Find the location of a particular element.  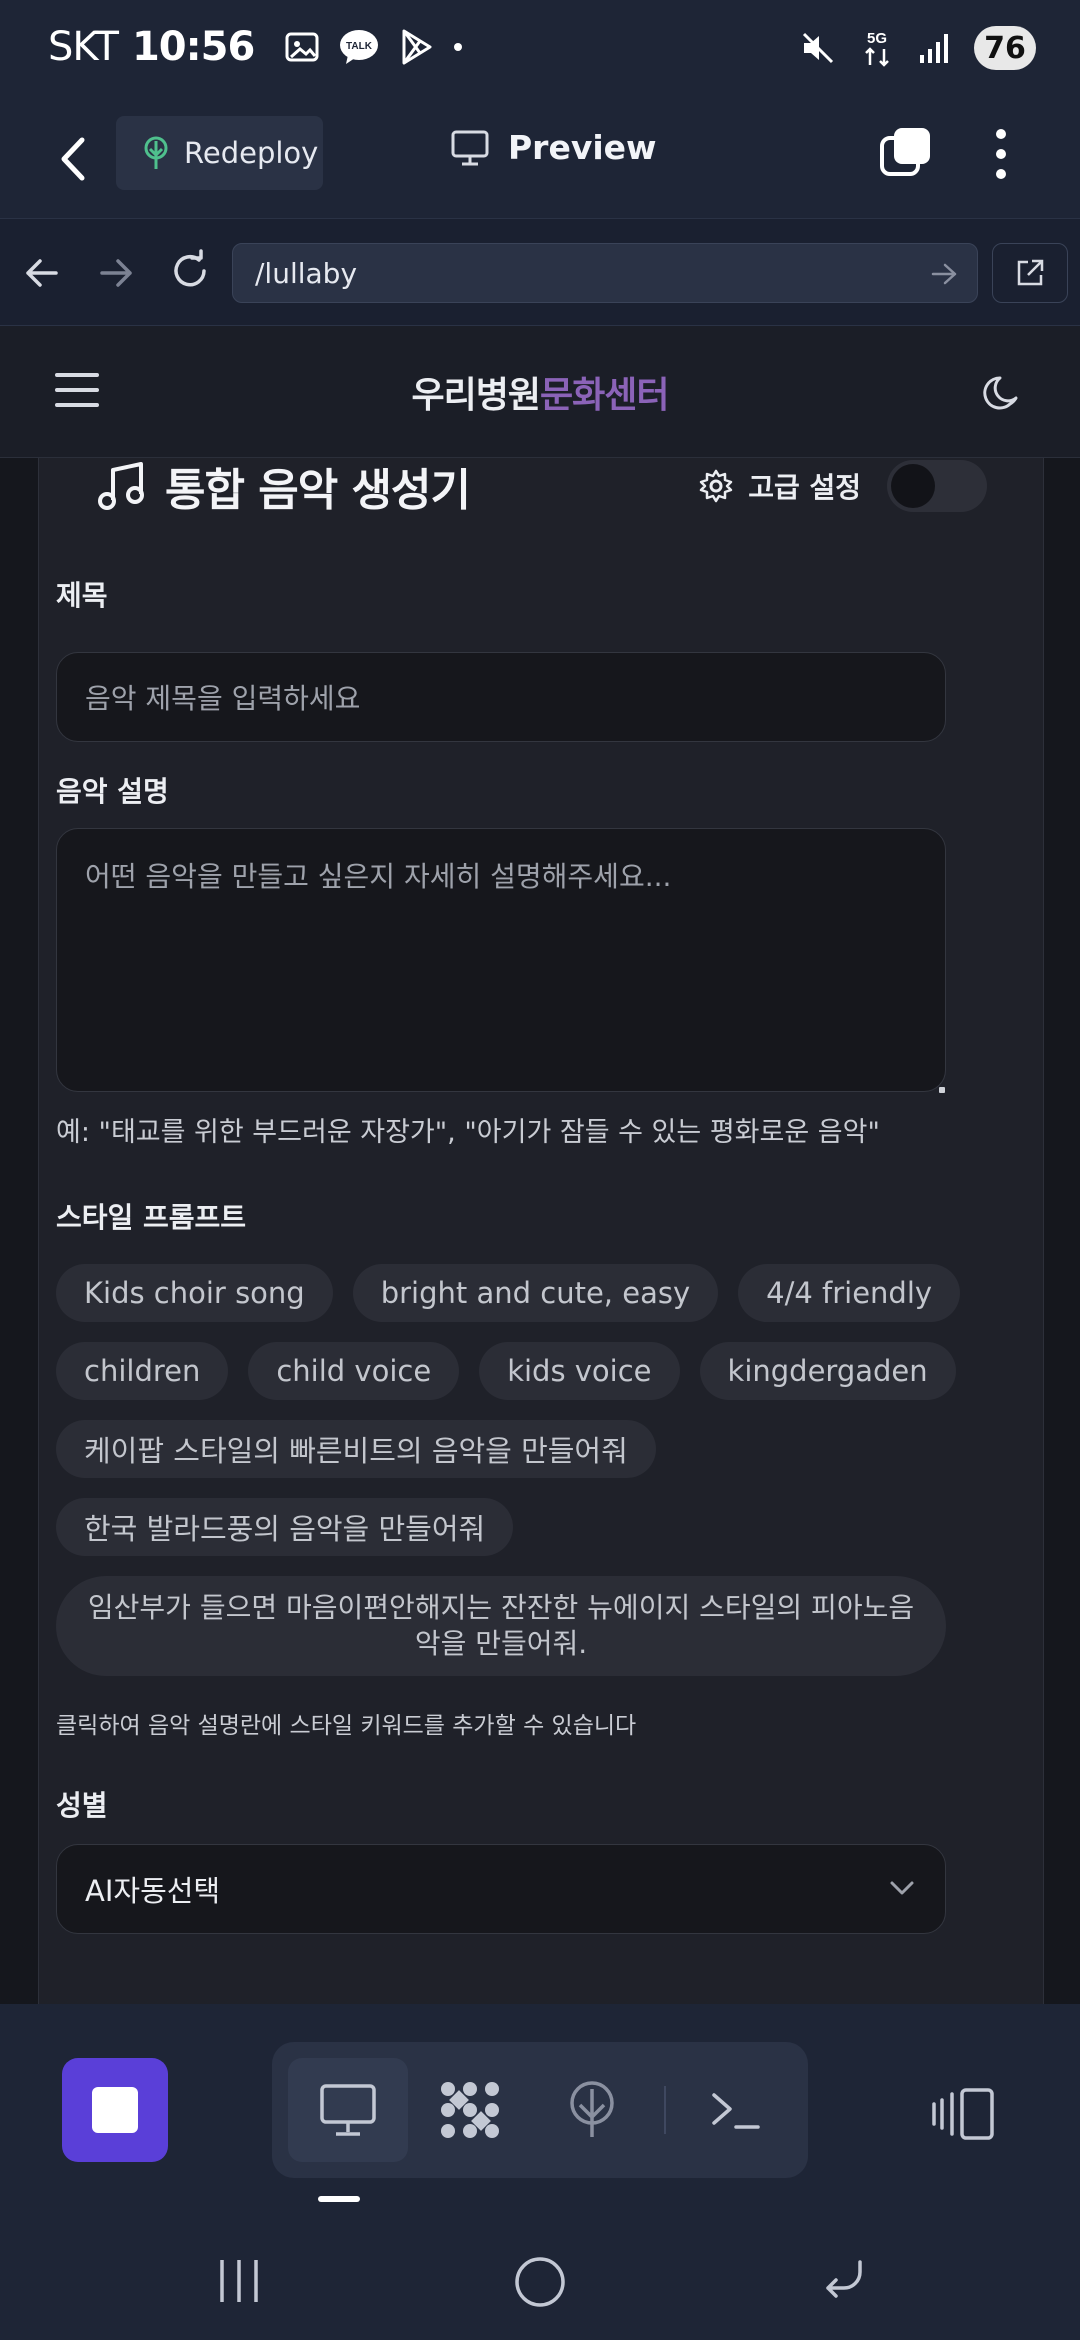

system-back-button is located at coordinates (844, 2280).